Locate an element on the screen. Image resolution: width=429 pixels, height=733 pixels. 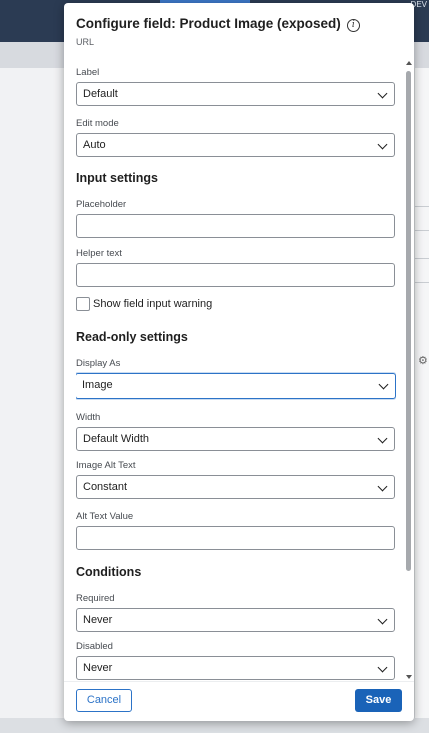
scrollbar-thumb is located at coordinates (408, 321).